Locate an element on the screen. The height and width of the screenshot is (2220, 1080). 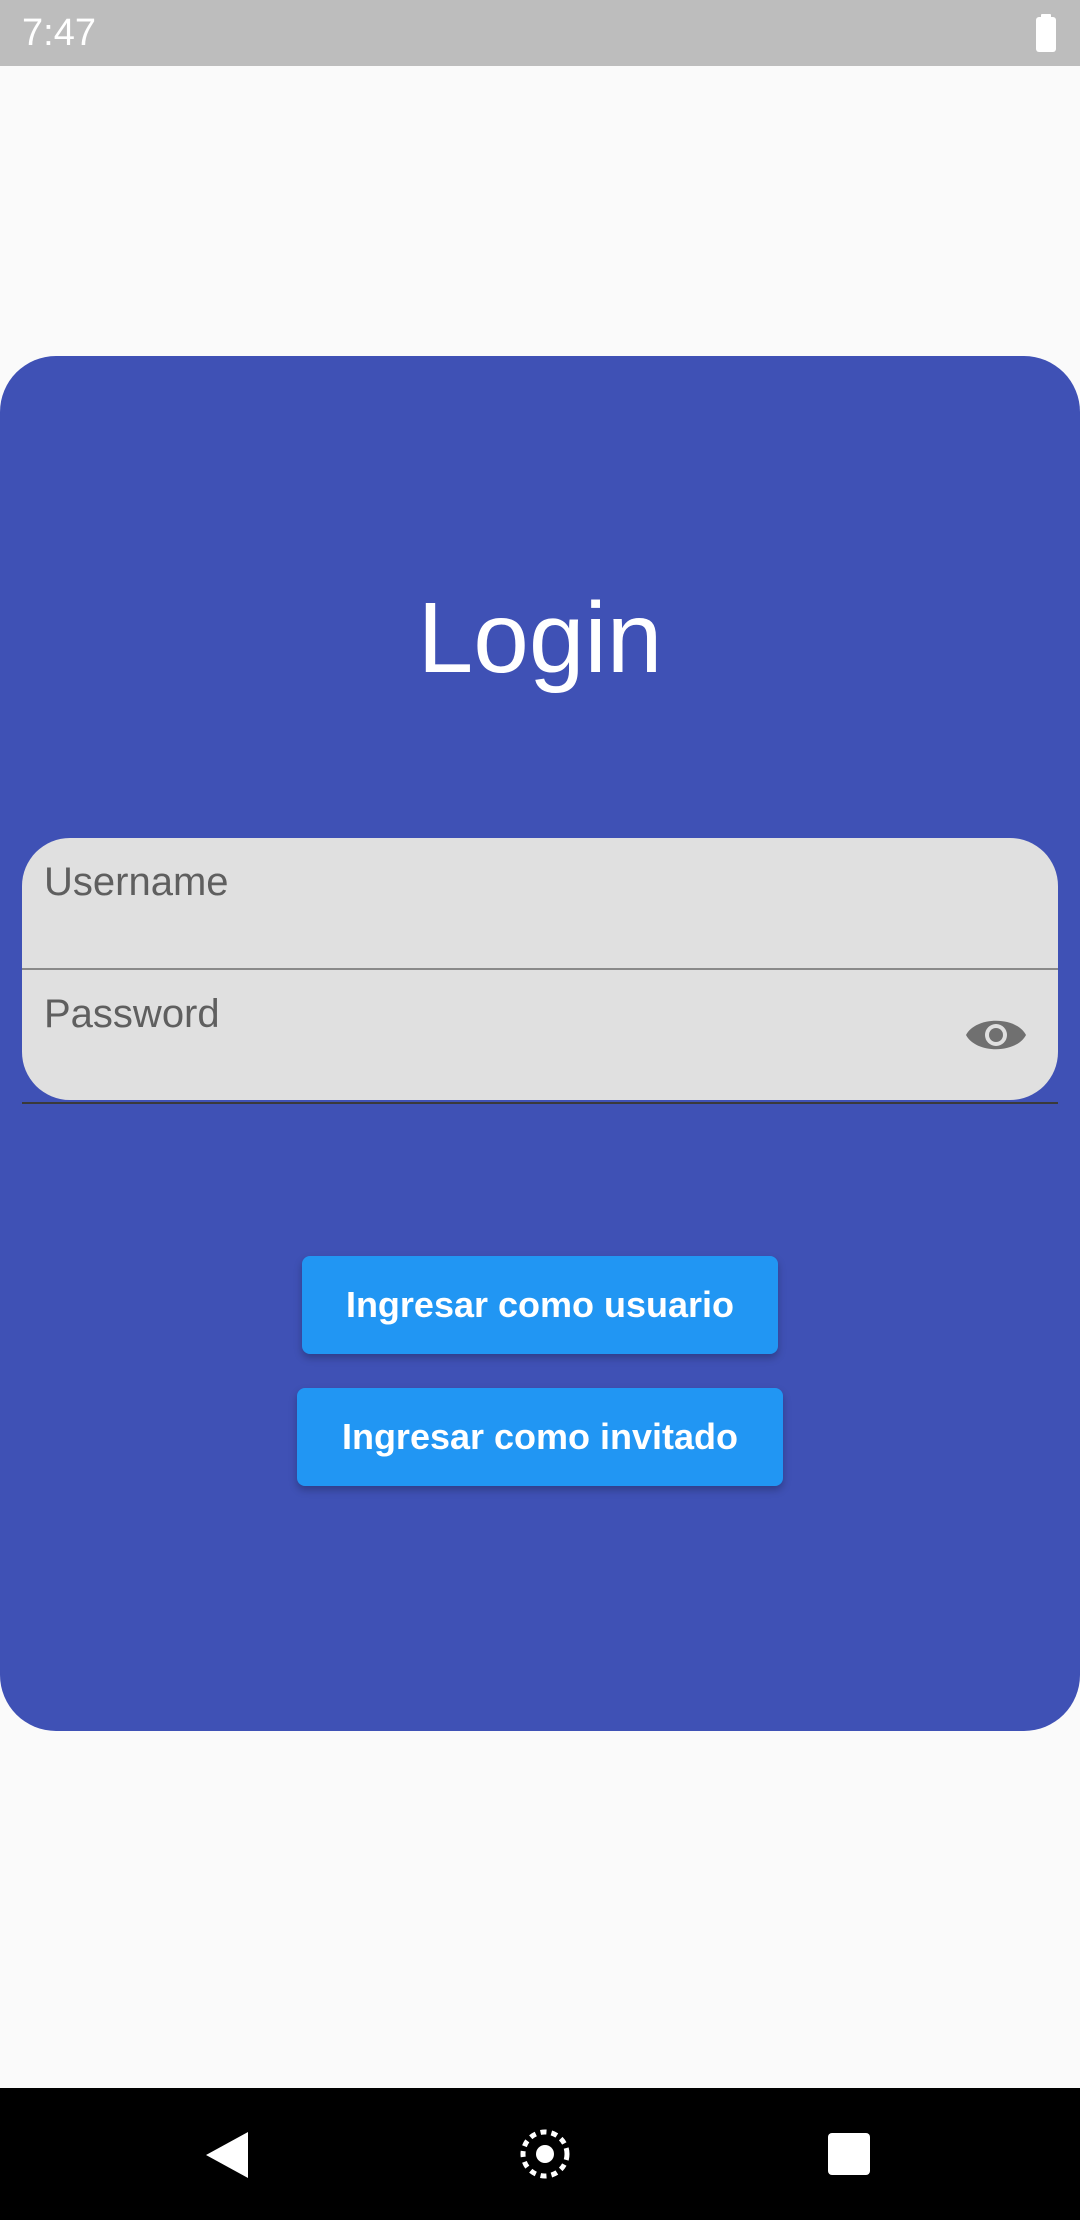
status-time: 7:47 is located at coordinates (59, 33).